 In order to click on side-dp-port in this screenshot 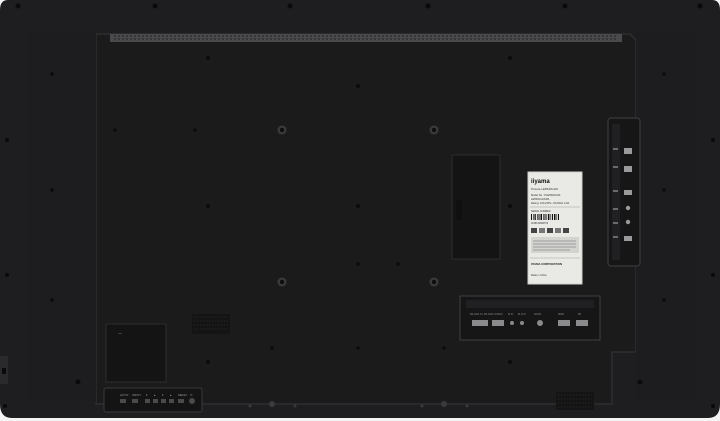, I will do `click(628, 238)`.